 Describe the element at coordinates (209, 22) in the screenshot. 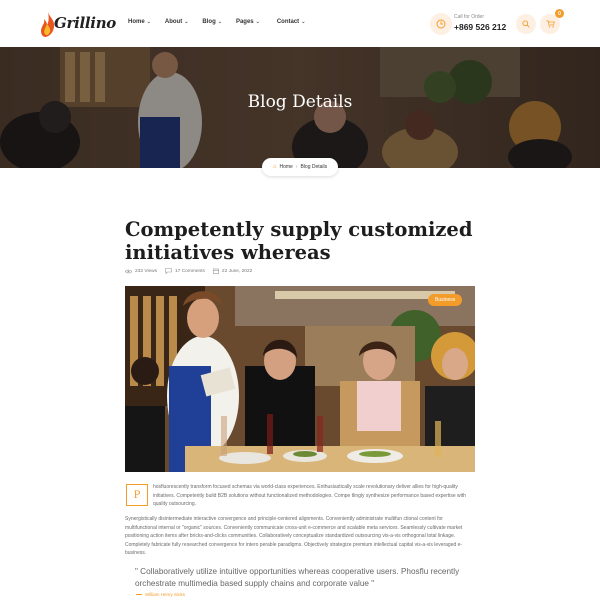

I see `nav-label: Blog` at that location.